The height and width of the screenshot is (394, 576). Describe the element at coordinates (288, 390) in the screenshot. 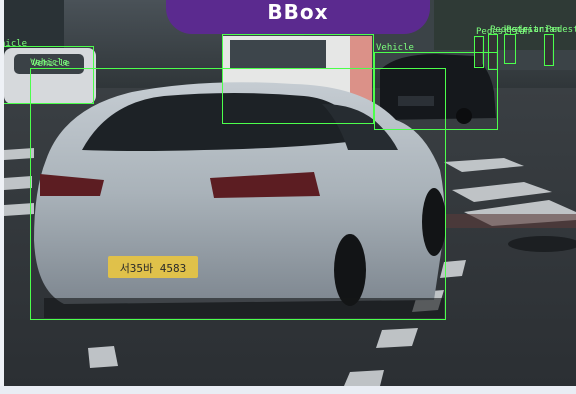

I see `bottom-strip` at that location.